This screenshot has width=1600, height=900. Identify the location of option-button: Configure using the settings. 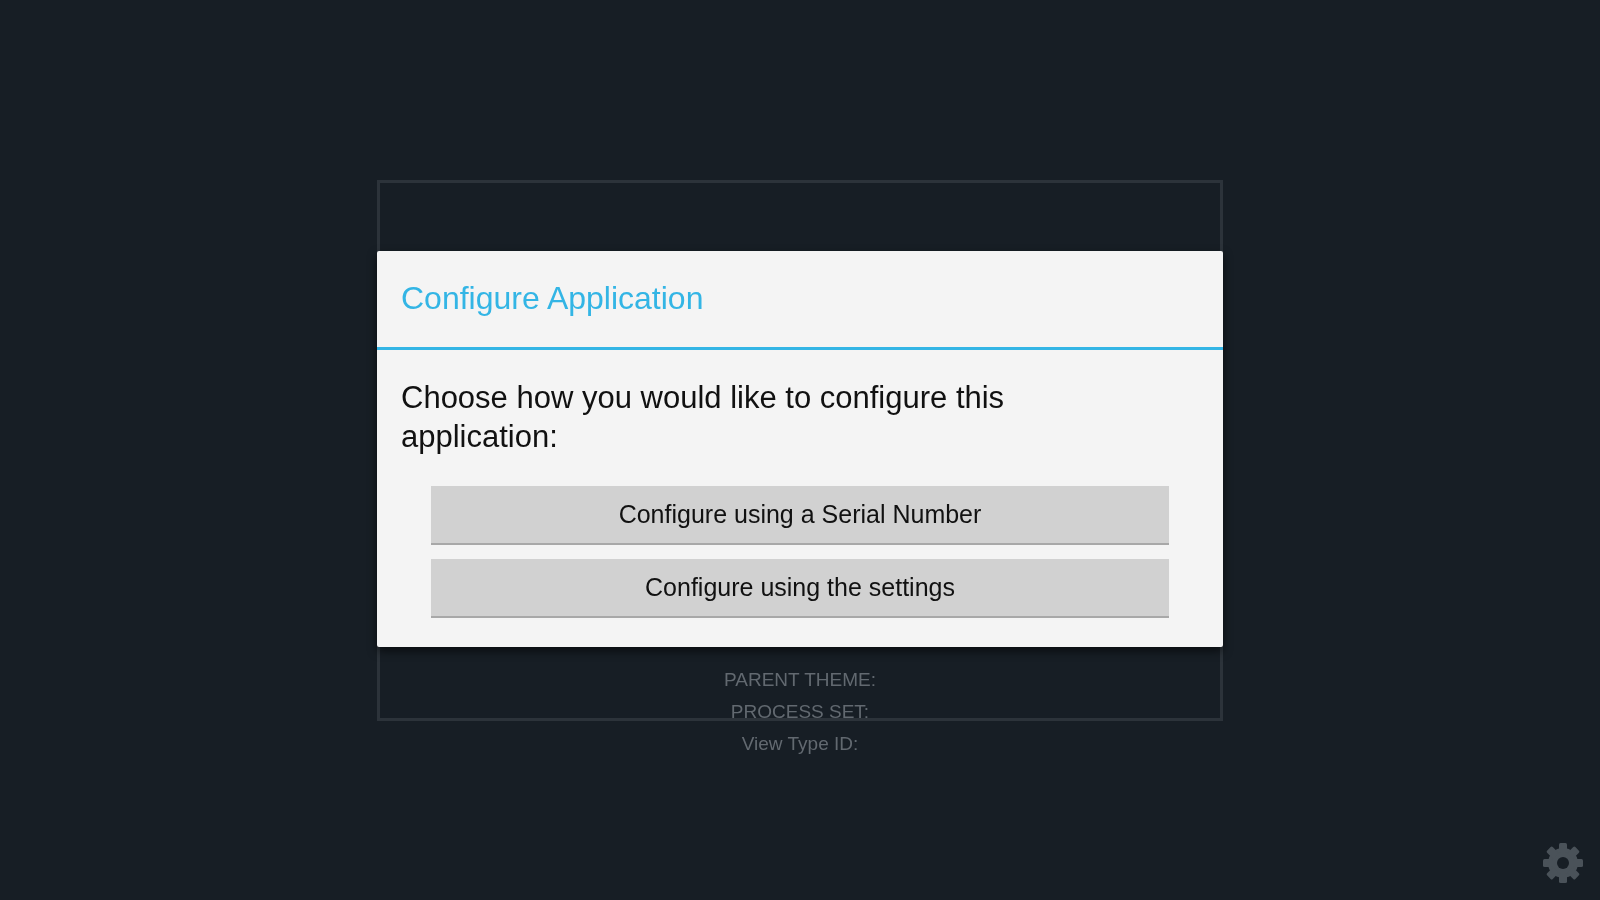
(800, 589).